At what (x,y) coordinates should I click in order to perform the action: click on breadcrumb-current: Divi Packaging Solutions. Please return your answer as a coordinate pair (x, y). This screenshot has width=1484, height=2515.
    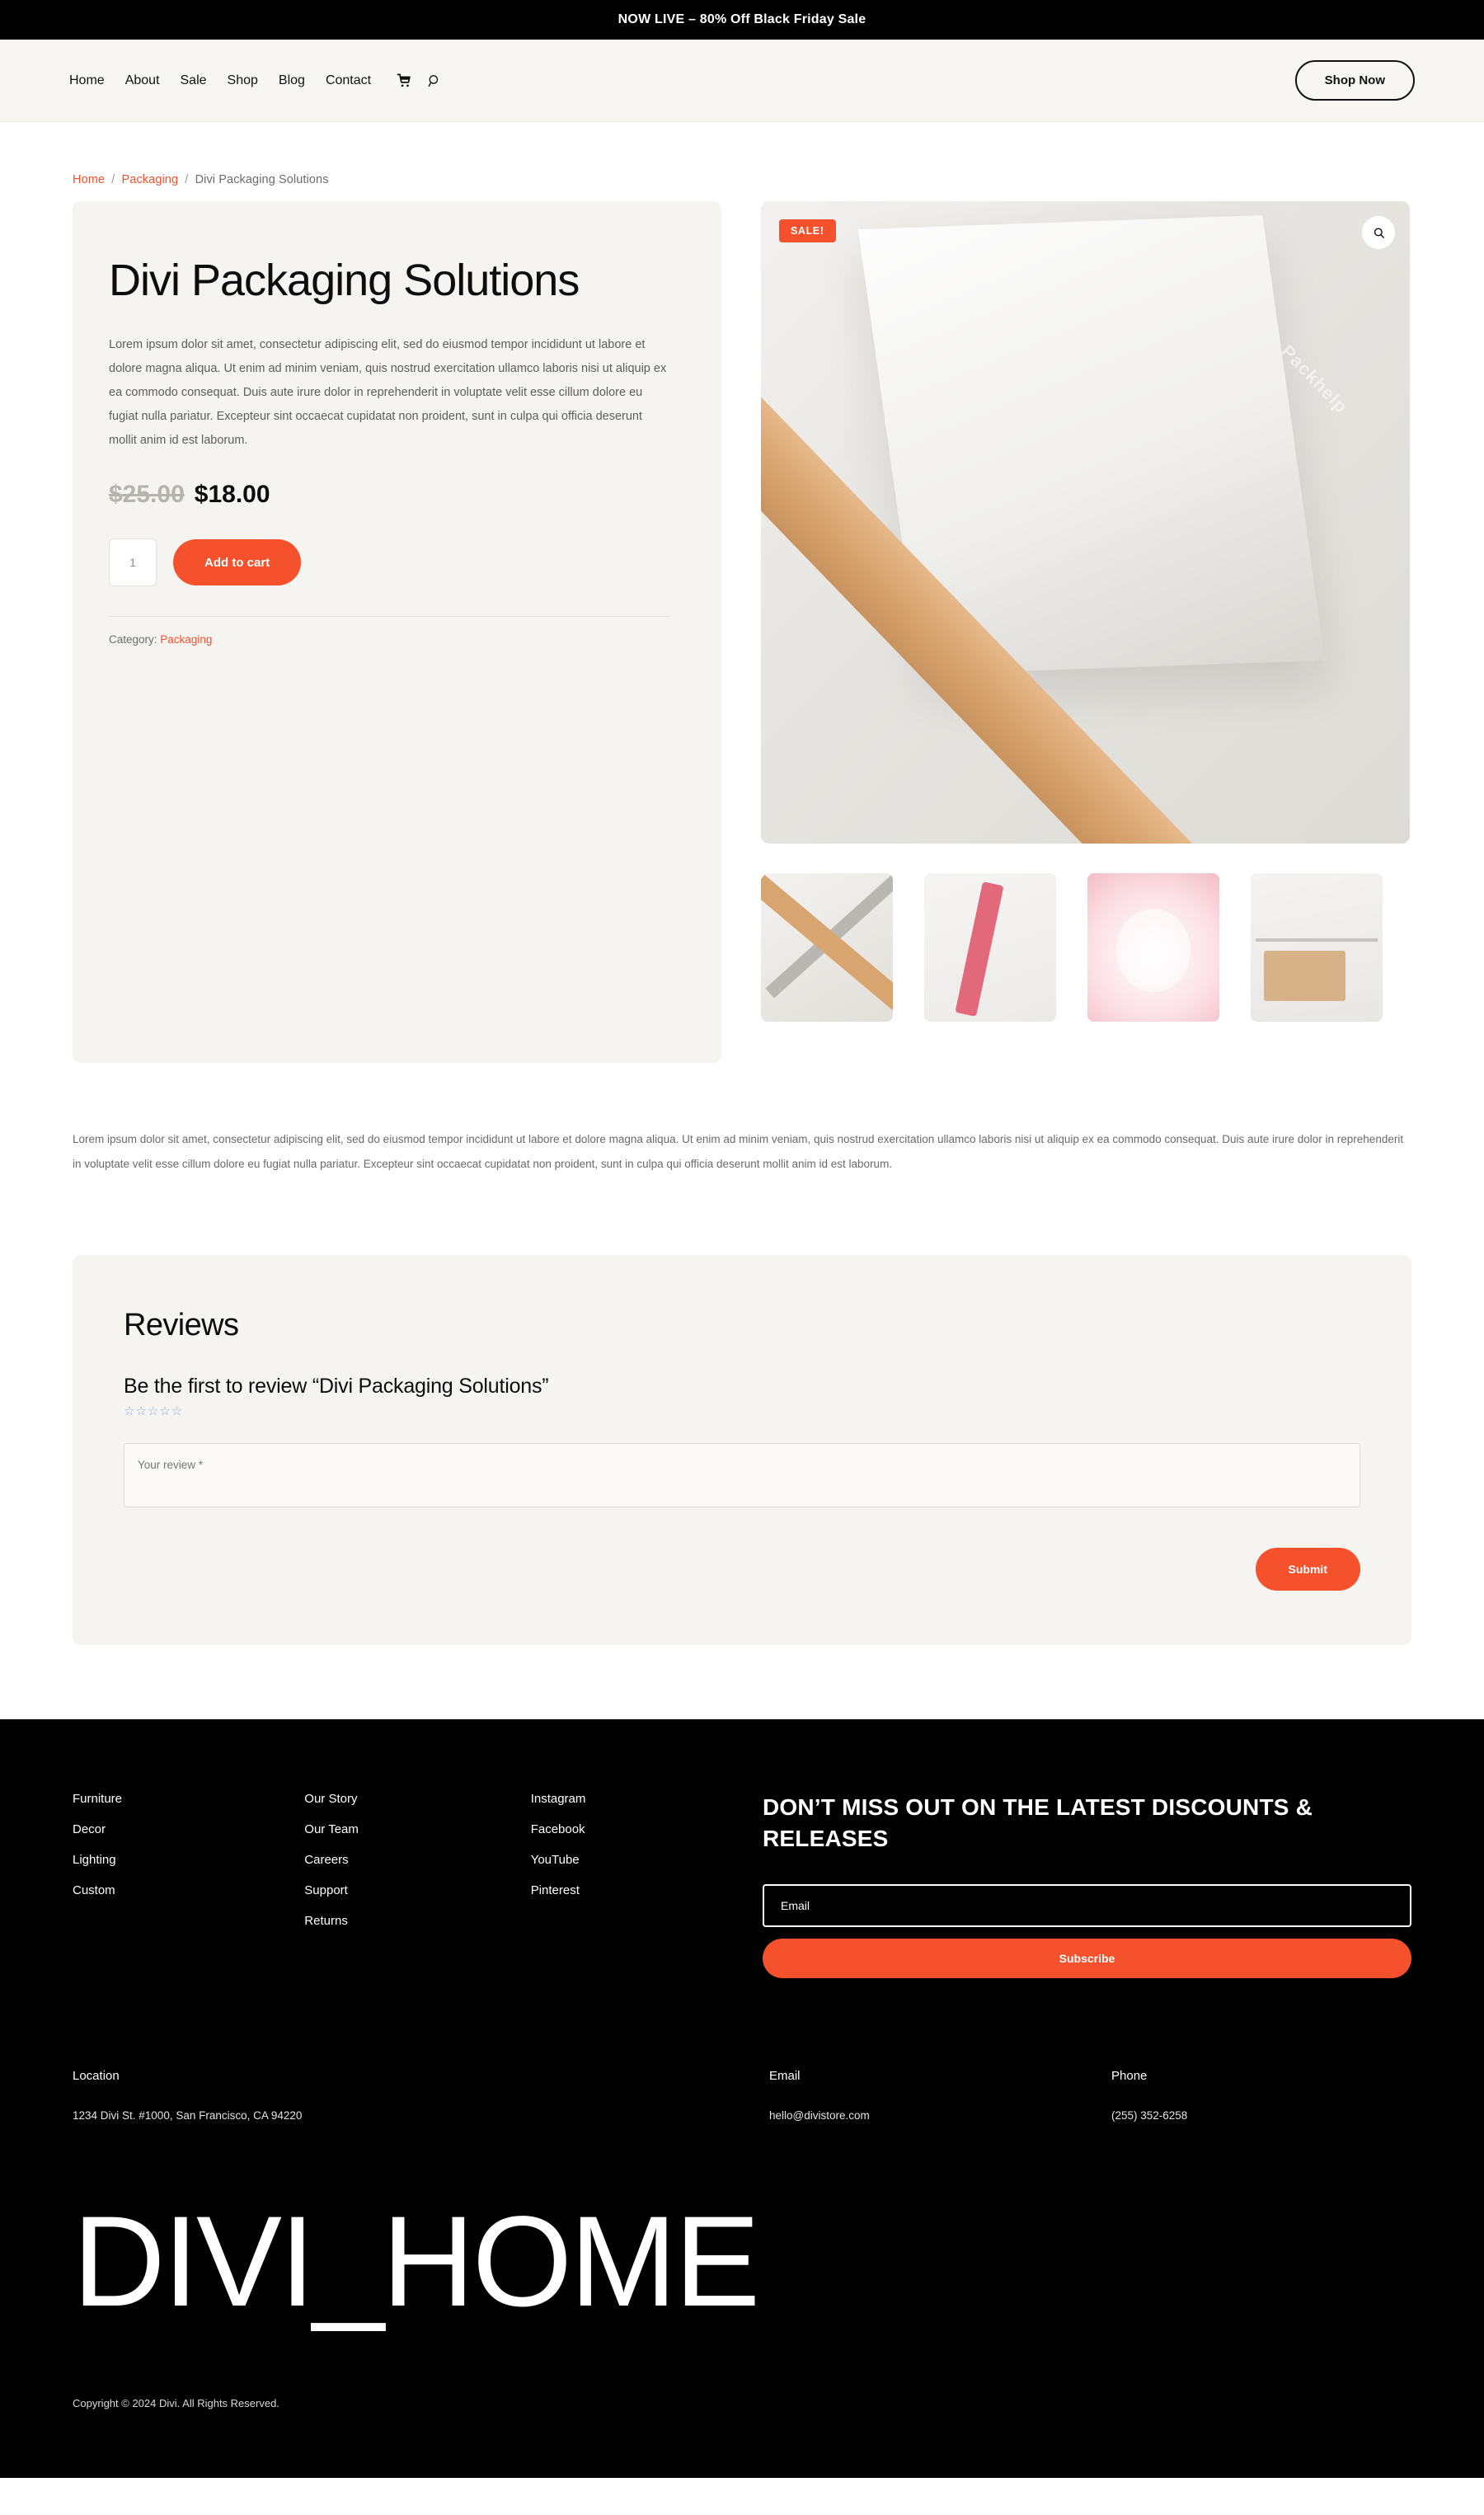
    Looking at the image, I should click on (262, 179).